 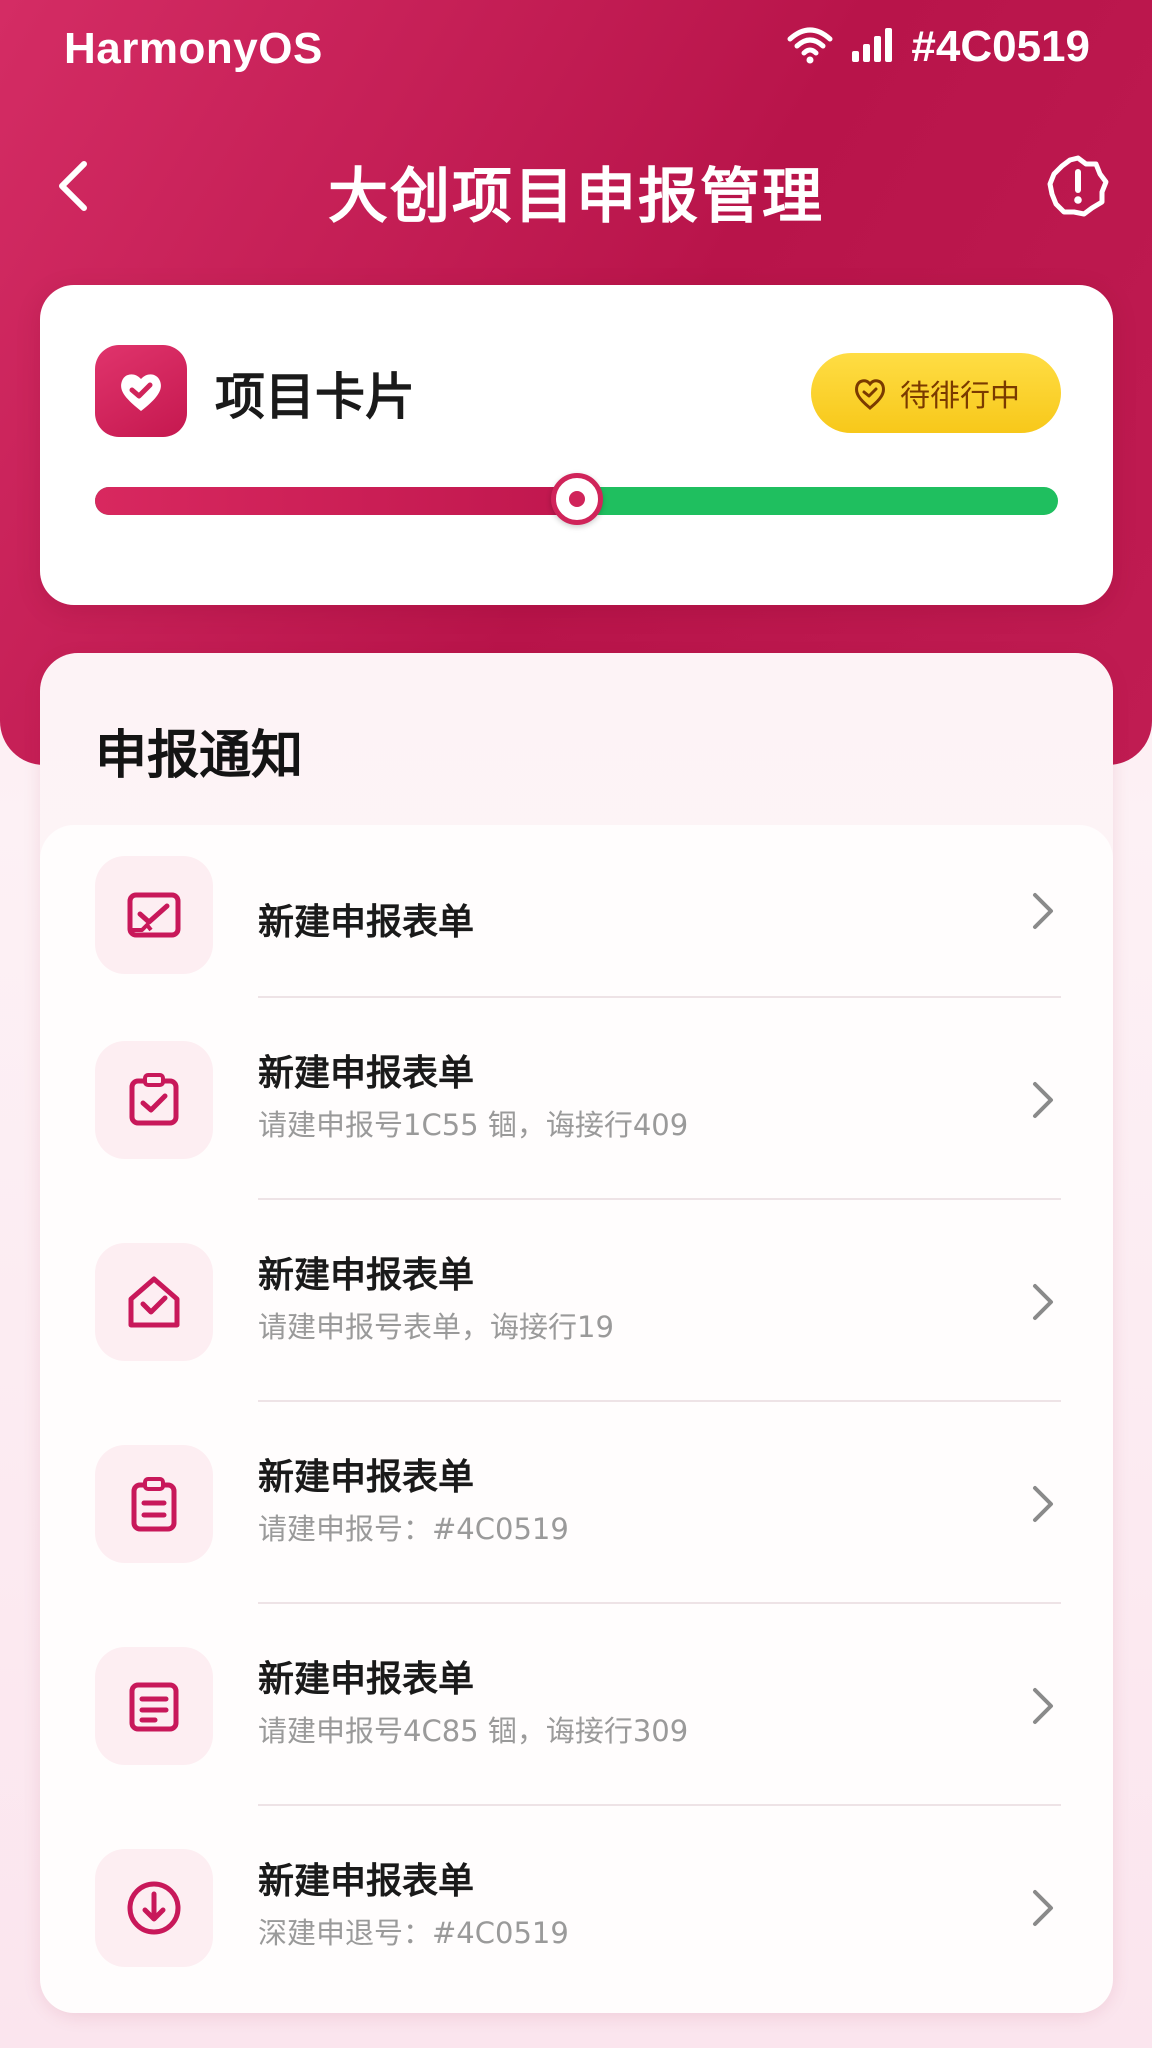 I want to click on signal-icon, so click(x=872, y=47).